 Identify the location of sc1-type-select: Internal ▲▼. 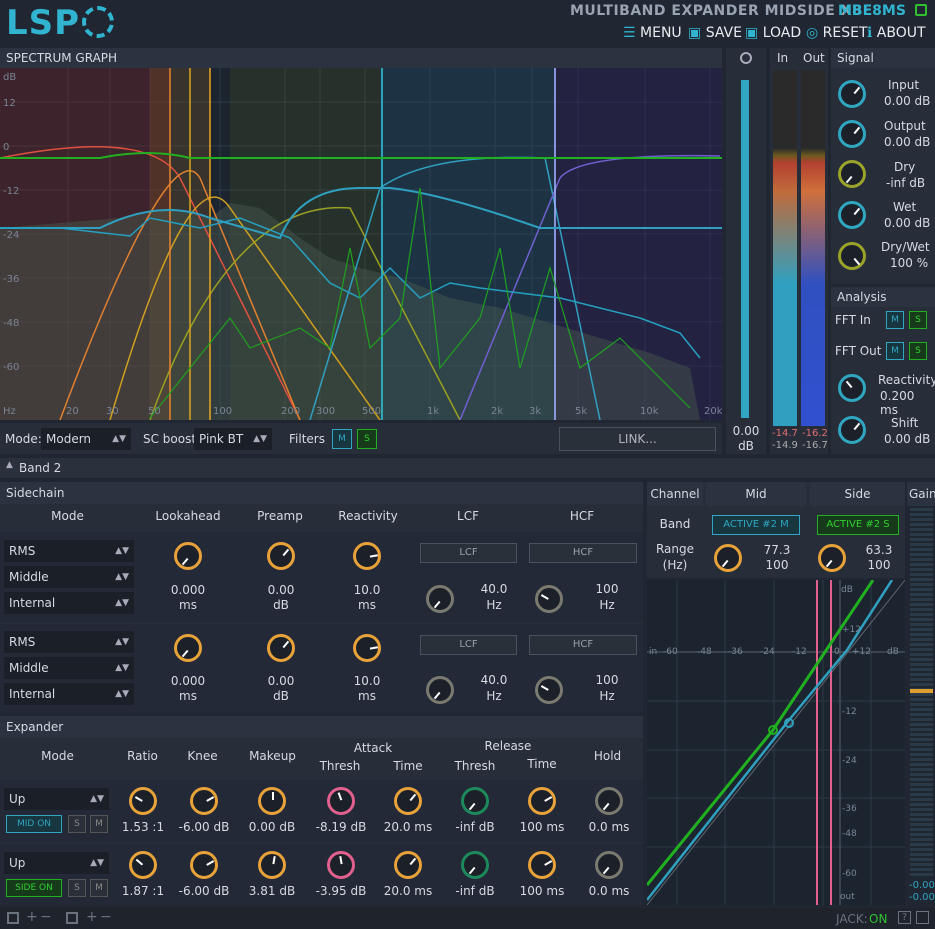
(69, 603).